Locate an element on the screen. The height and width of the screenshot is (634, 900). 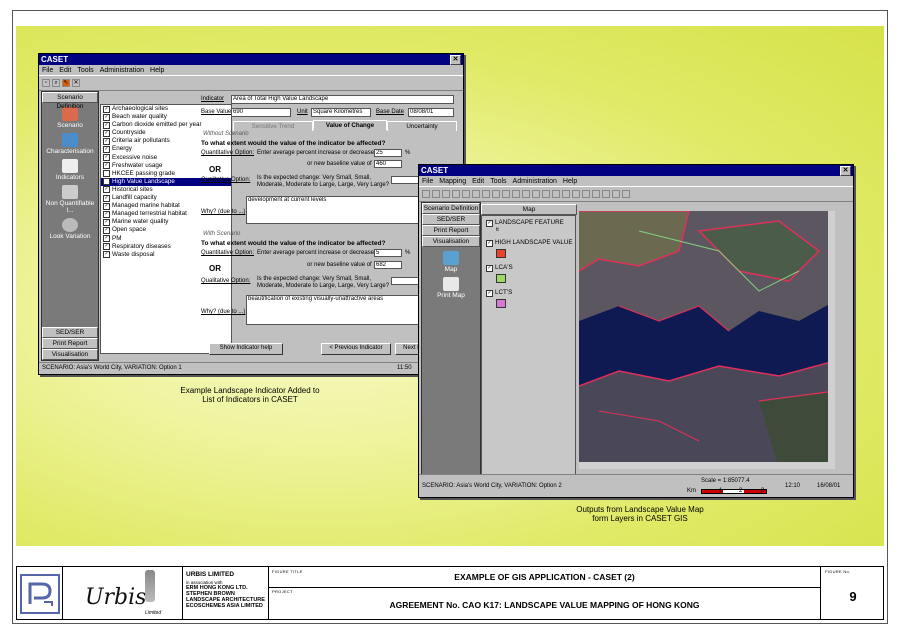
ruler-icon is located at coordinates (536, 194).